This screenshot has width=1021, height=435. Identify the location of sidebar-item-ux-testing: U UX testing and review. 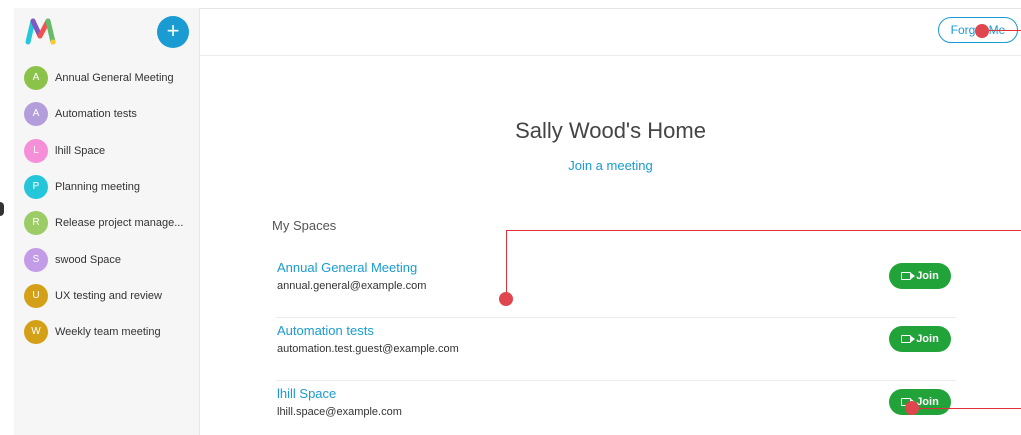
(107, 296).